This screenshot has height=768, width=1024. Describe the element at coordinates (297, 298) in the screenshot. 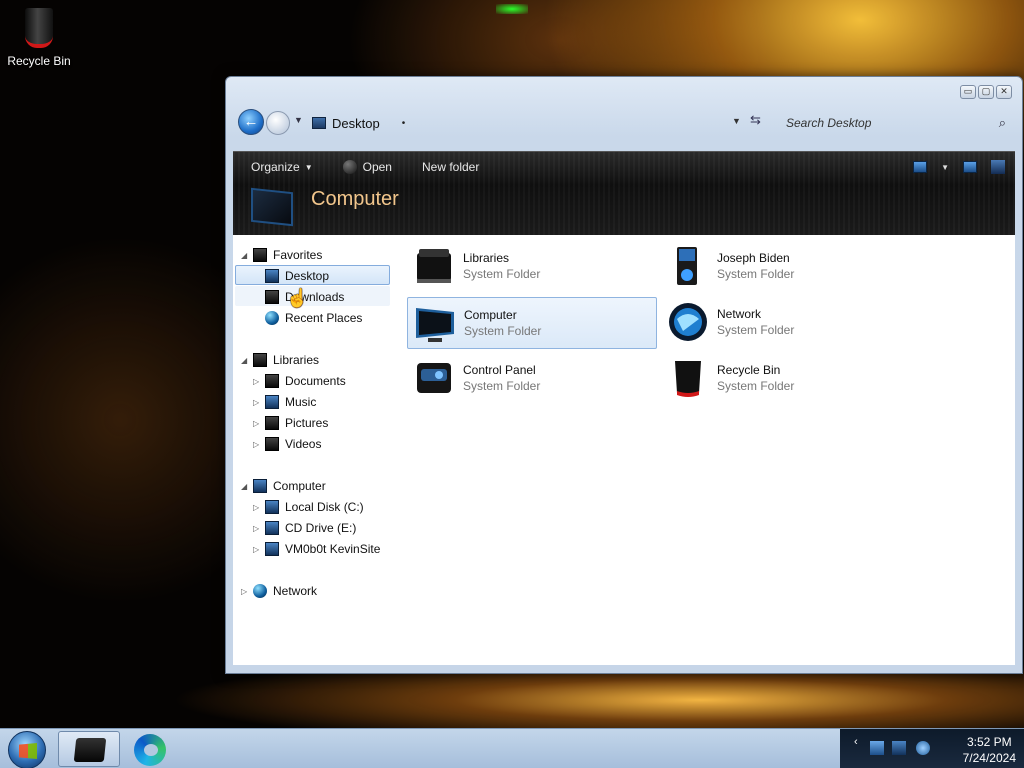

I see `mouse-cursor-icon: ☝` at that location.